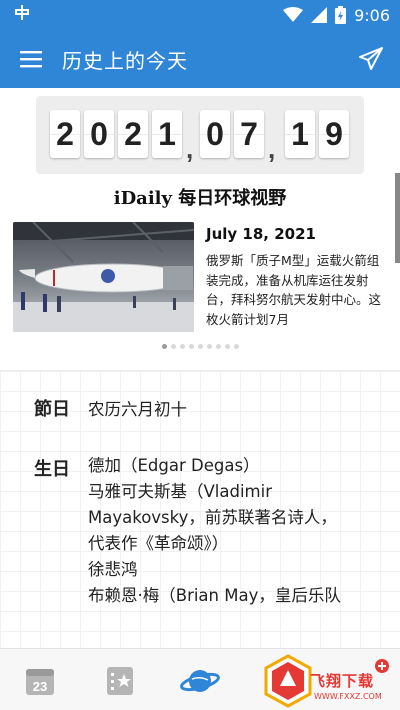 This screenshot has width=400, height=710. Describe the element at coordinates (40, 686) in the screenshot. I see `calendar-day: 23` at that location.